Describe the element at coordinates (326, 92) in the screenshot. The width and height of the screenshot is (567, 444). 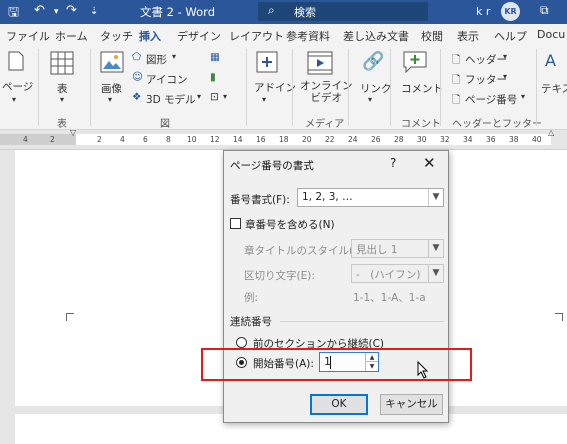
I see `online-video-button: オンライン ビデオ` at that location.